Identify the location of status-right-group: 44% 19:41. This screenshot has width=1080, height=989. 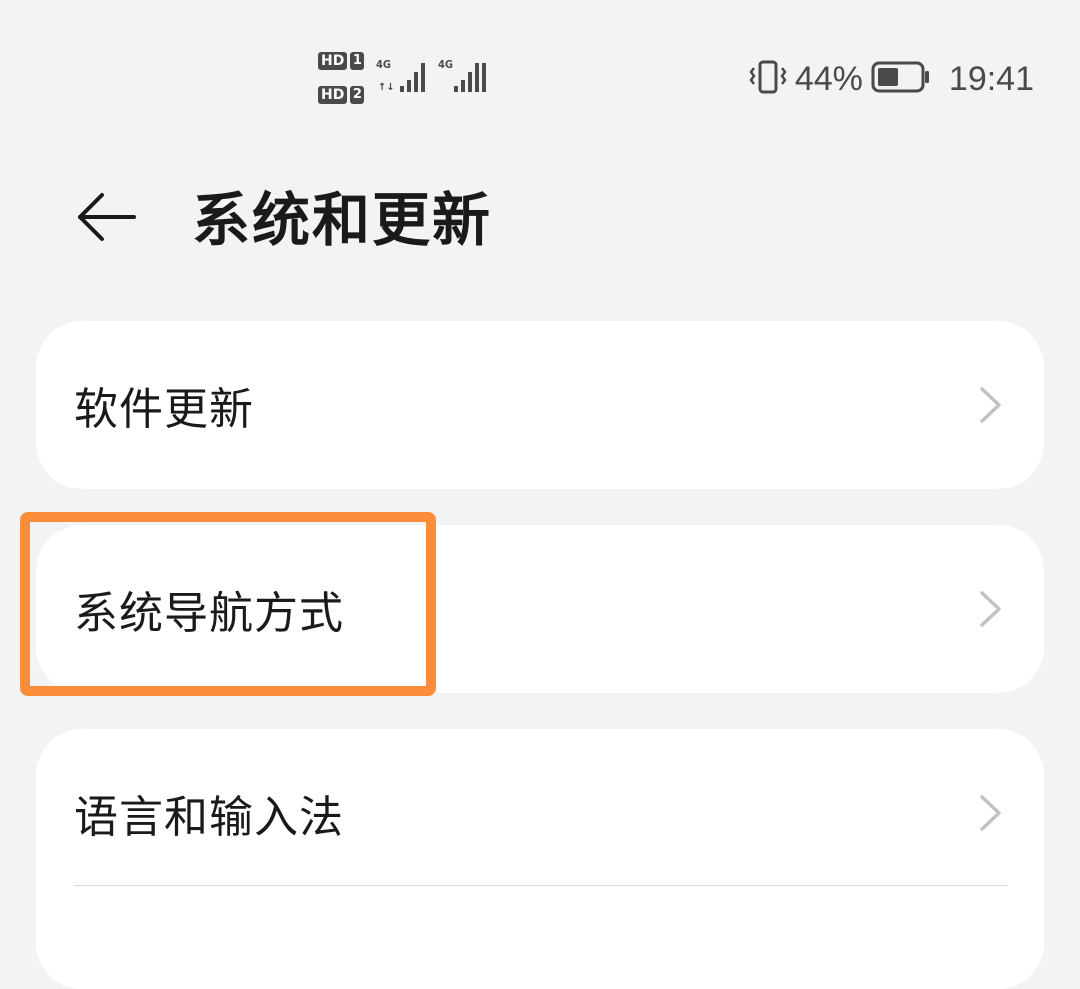
(891, 79).